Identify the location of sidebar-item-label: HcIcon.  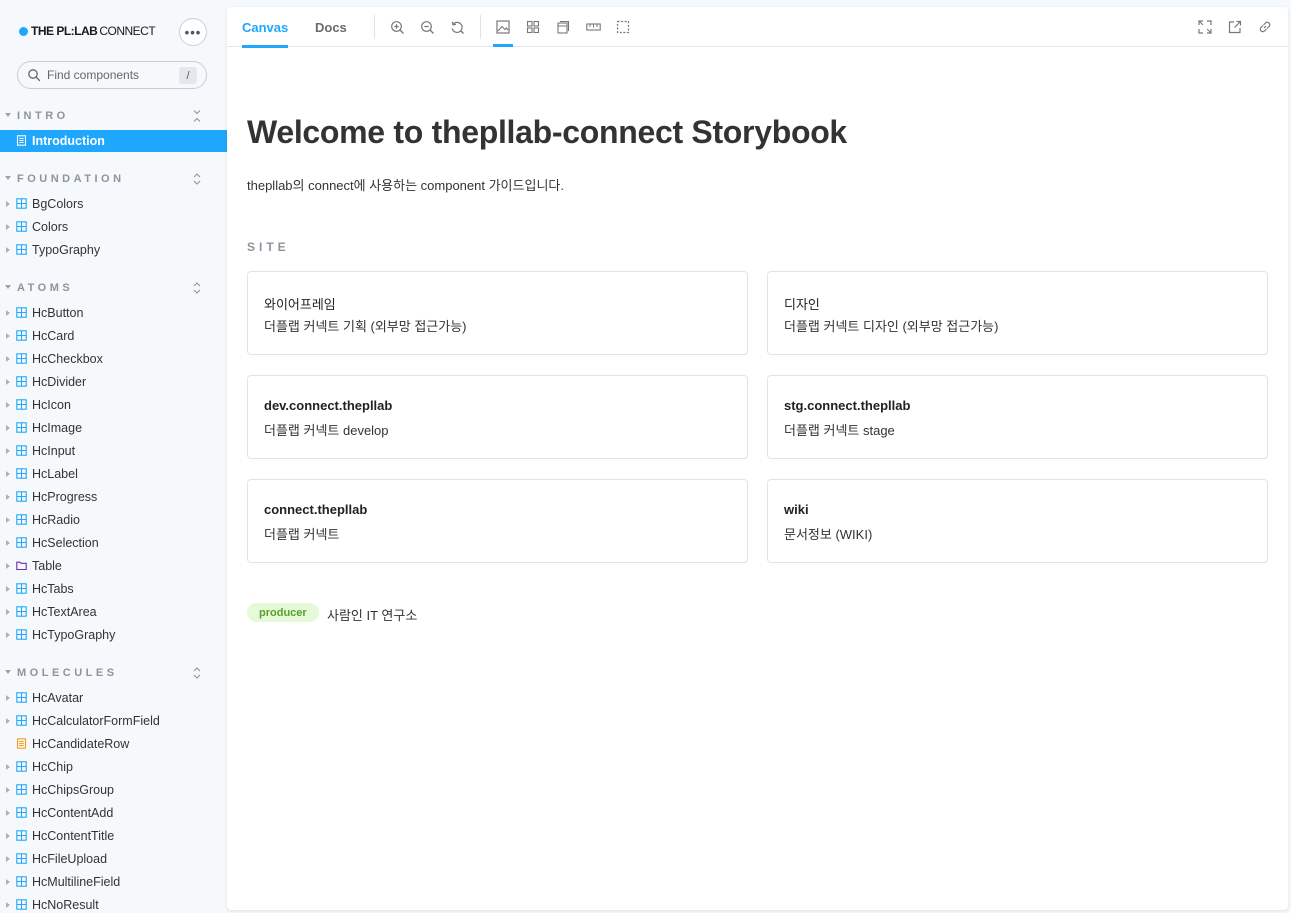
(51, 405).